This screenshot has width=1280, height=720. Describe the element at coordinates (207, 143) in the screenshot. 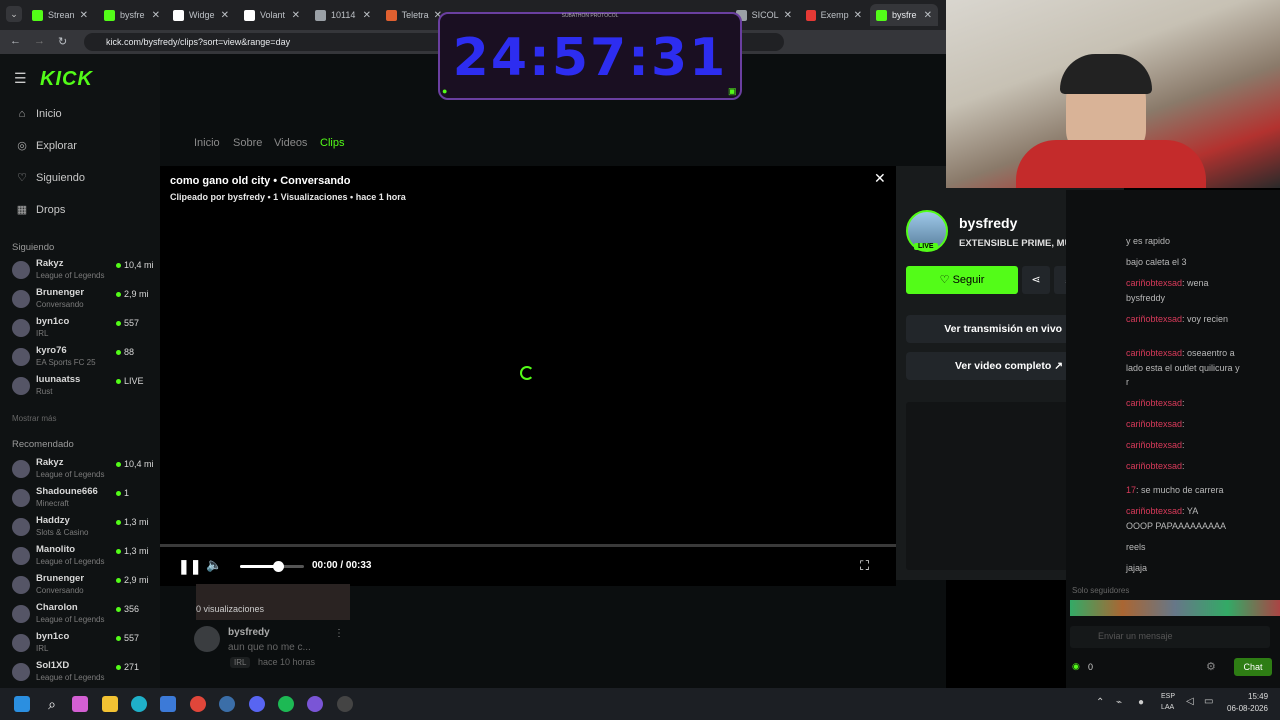

I see `tab-inicio: Inicio` at that location.